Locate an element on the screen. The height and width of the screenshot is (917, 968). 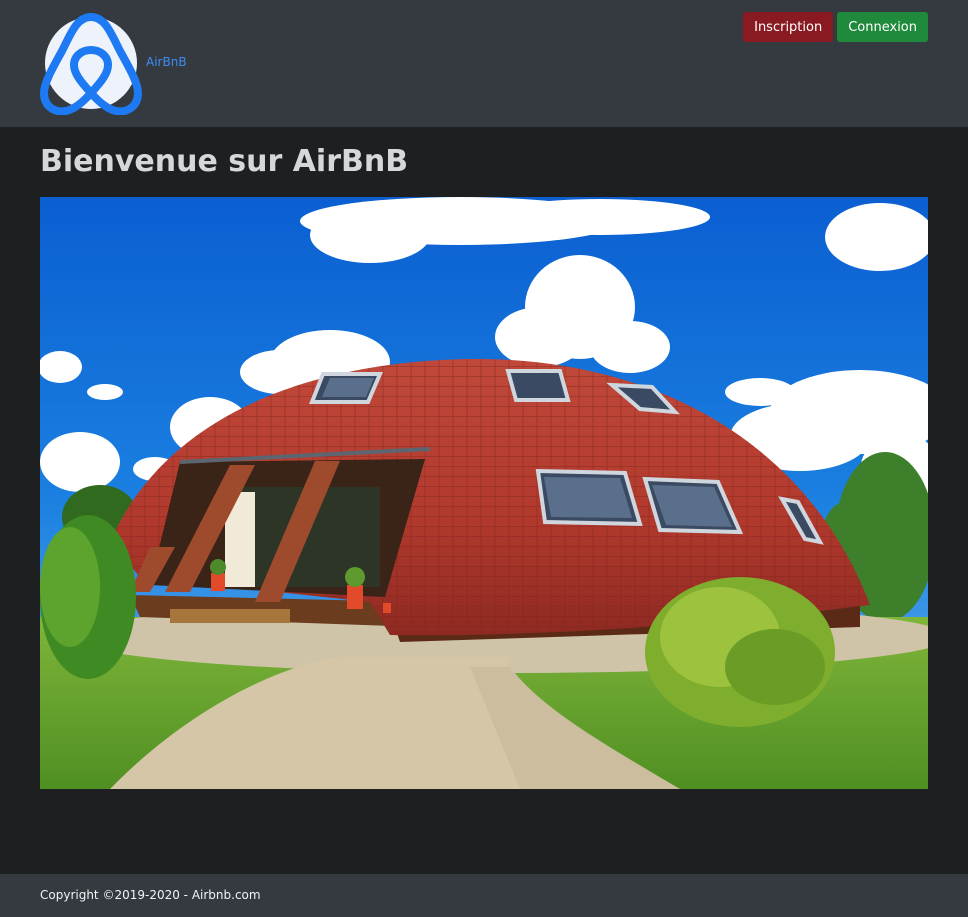
auth-buttons: Inscription Connexion is located at coordinates (835, 27).